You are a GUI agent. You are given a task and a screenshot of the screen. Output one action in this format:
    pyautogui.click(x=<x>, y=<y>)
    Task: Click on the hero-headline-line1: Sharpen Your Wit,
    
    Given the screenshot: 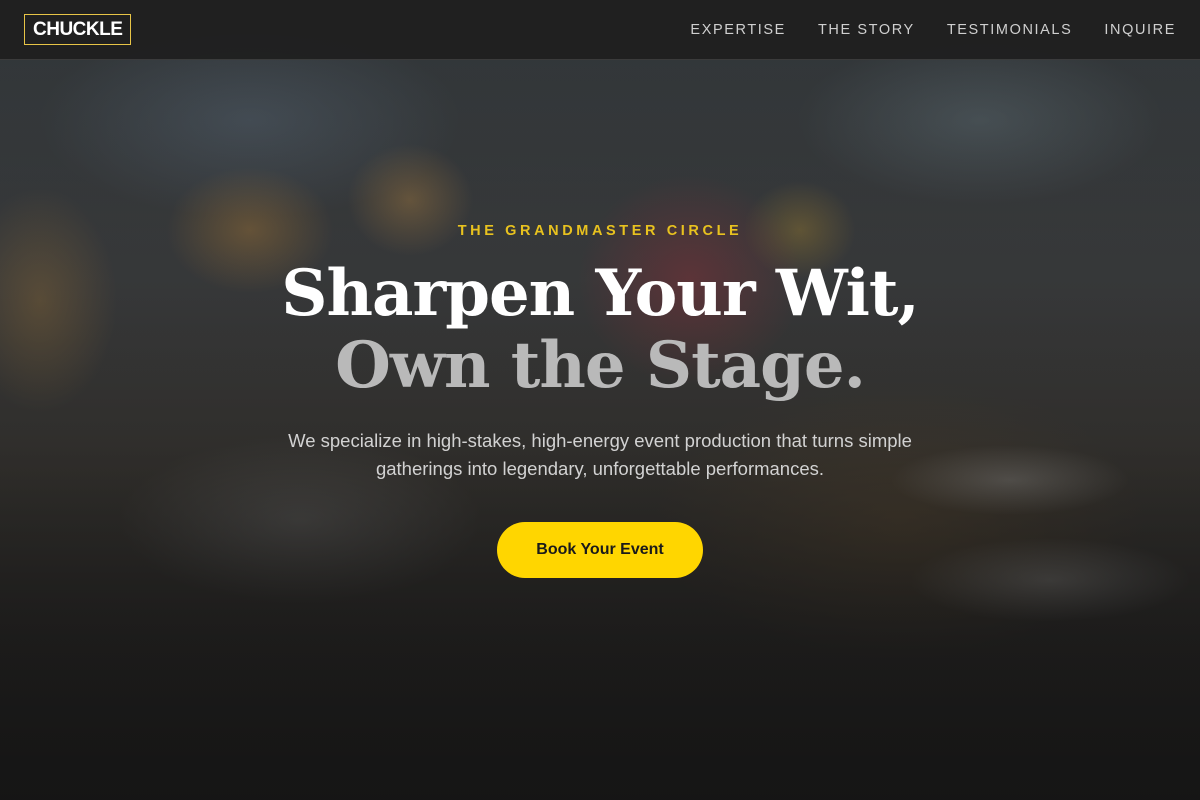 What is the action you would take?
    pyautogui.click(x=600, y=293)
    